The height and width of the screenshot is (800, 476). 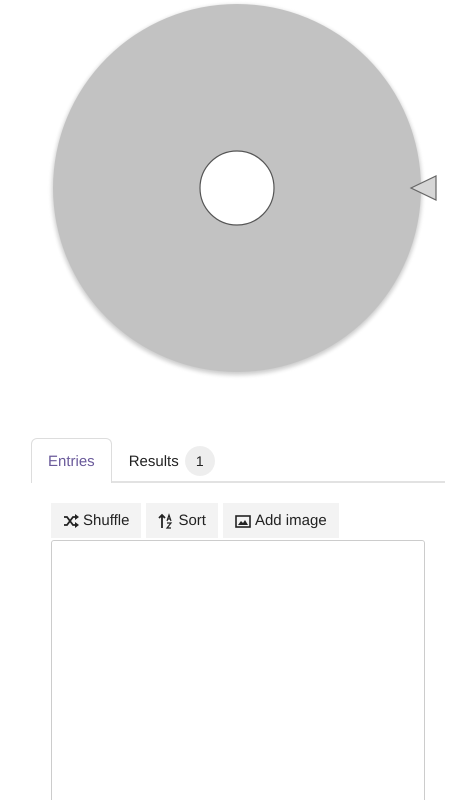 What do you see at coordinates (199, 461) in the screenshot?
I see `count-badge: 1` at bounding box center [199, 461].